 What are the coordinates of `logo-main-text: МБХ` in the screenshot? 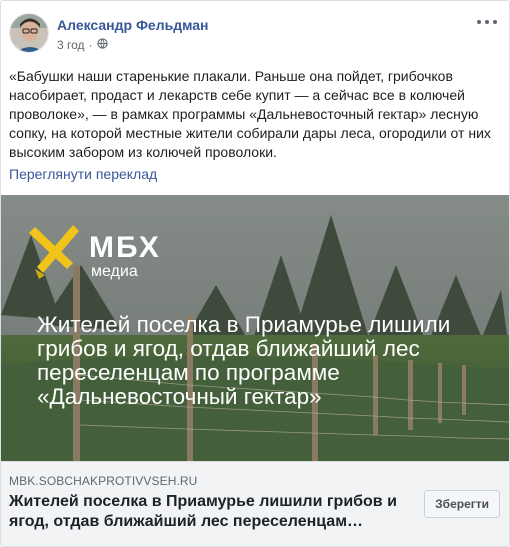 It's located at (125, 247).